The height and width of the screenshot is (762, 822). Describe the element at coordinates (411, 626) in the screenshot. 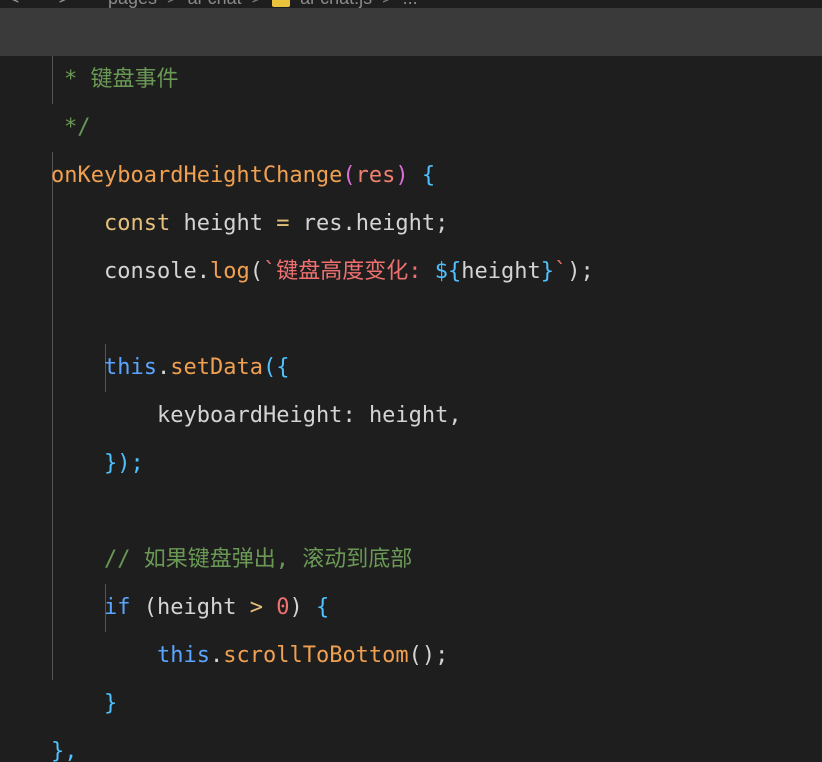

I see `code-line: this.scrollToBottom();` at that location.